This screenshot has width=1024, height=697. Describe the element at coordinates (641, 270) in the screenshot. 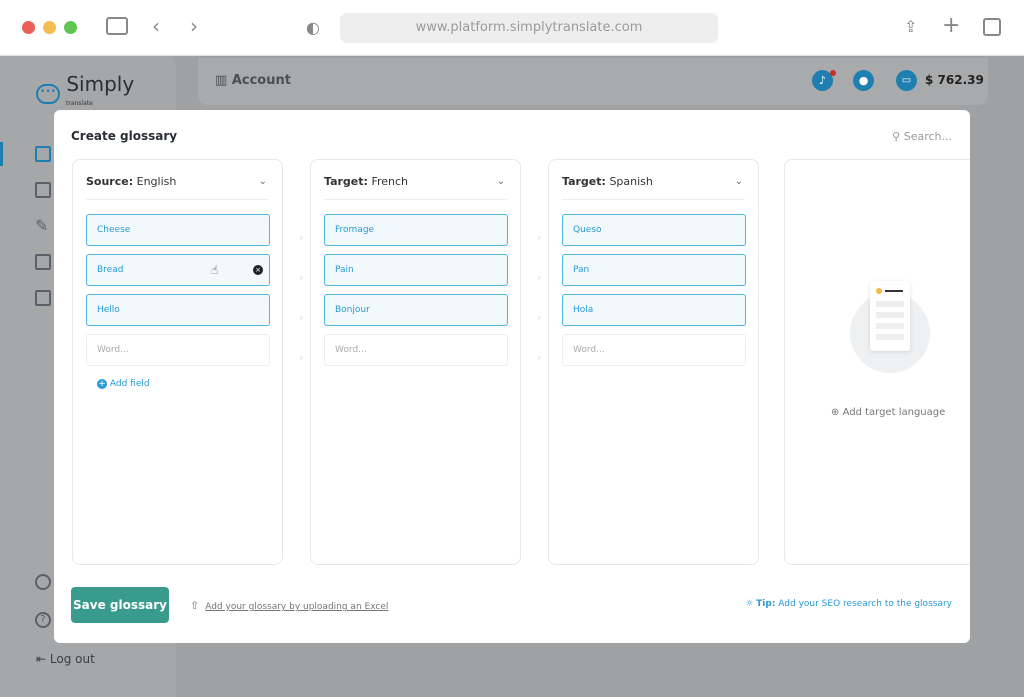

I see `word-field: › Pan` at that location.